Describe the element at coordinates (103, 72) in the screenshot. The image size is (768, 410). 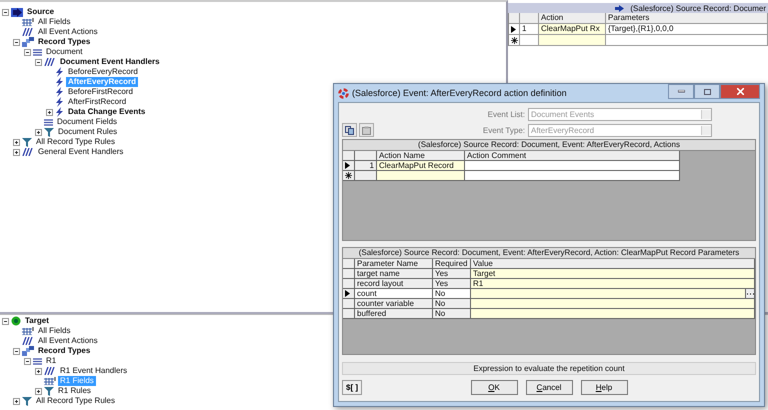
I see `tree-item: BeforeEveryRecord` at that location.